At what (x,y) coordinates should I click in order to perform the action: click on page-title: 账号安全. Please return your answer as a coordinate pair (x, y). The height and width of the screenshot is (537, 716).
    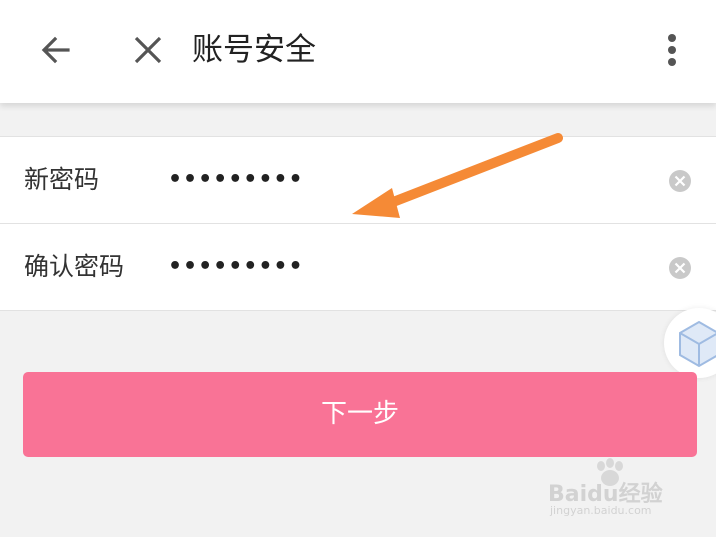
    Looking at the image, I should click on (254, 50).